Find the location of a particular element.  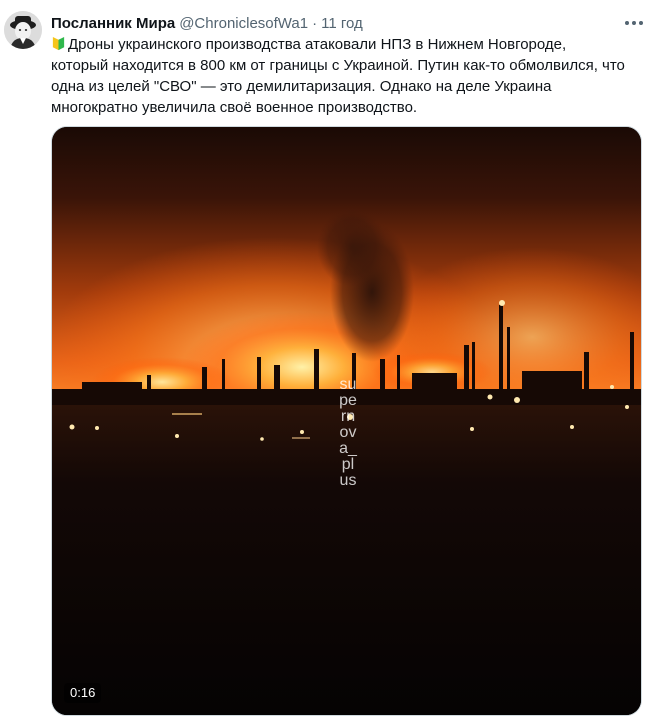

user-handle: @ChroniclesofWa1 is located at coordinates (243, 23).